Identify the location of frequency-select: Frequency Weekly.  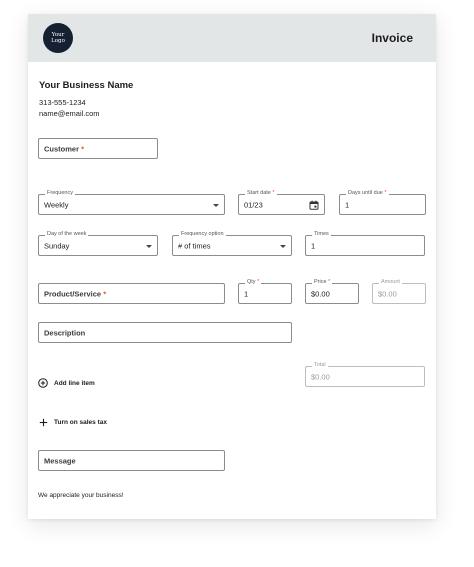
(131, 202).